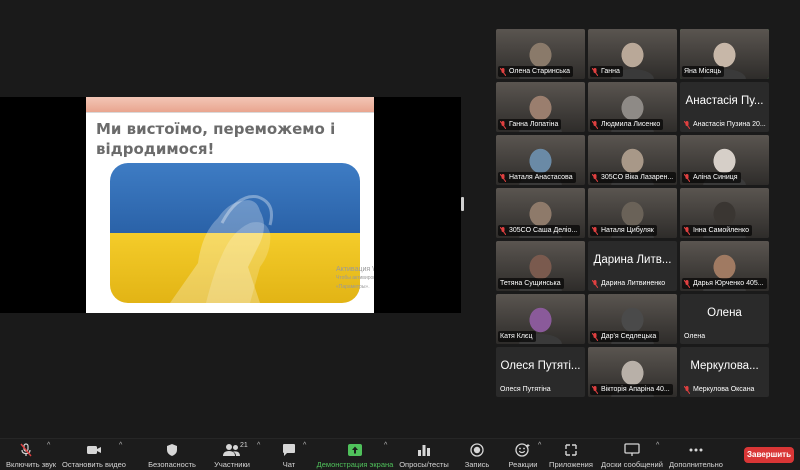 Image resolution: width=800 pixels, height=470 pixels. I want to click on watermark-title: Активация Windows, so click(355, 269).